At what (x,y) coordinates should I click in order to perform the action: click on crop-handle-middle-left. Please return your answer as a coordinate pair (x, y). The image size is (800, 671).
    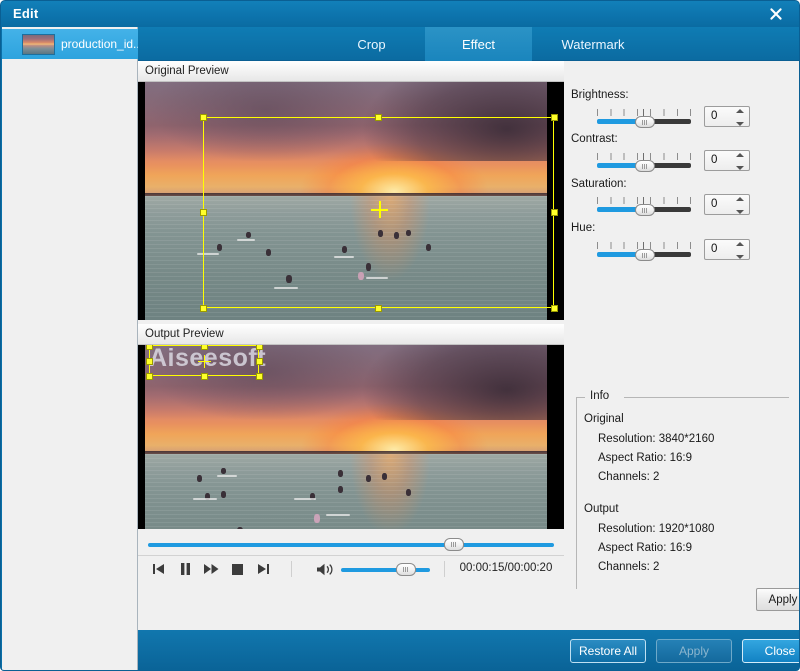
    Looking at the image, I should click on (203, 212).